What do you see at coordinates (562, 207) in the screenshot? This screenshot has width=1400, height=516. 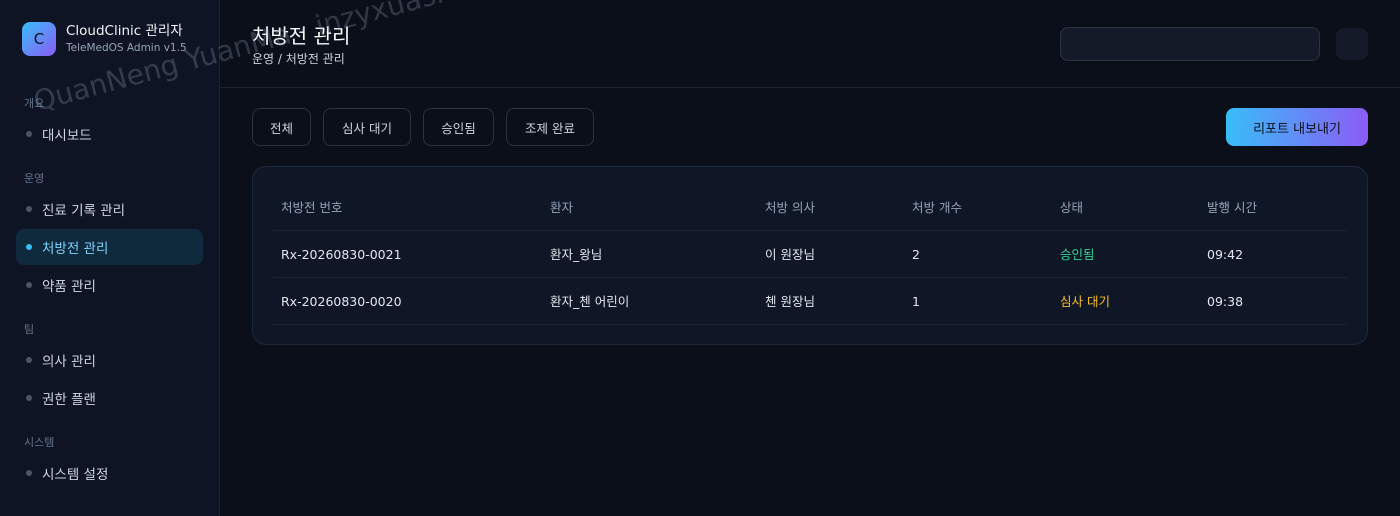 I see `column-header: 환자` at bounding box center [562, 207].